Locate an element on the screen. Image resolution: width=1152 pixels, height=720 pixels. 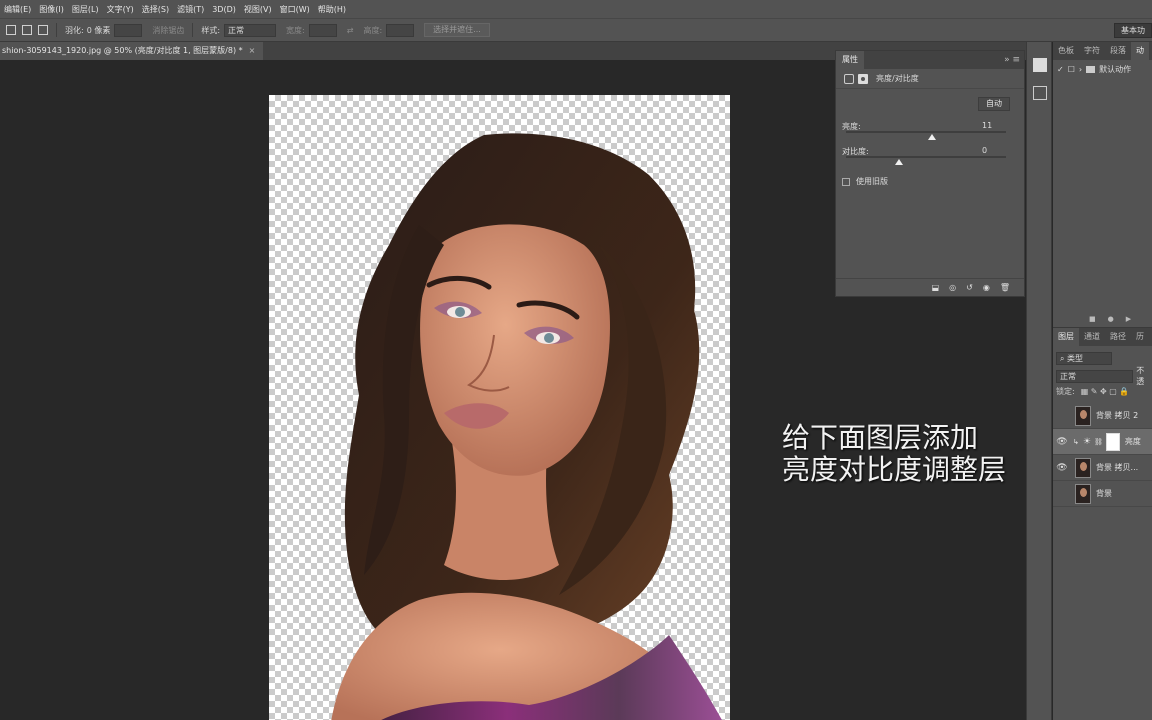
check-icon: ✓ is located at coordinates (1060, 69).